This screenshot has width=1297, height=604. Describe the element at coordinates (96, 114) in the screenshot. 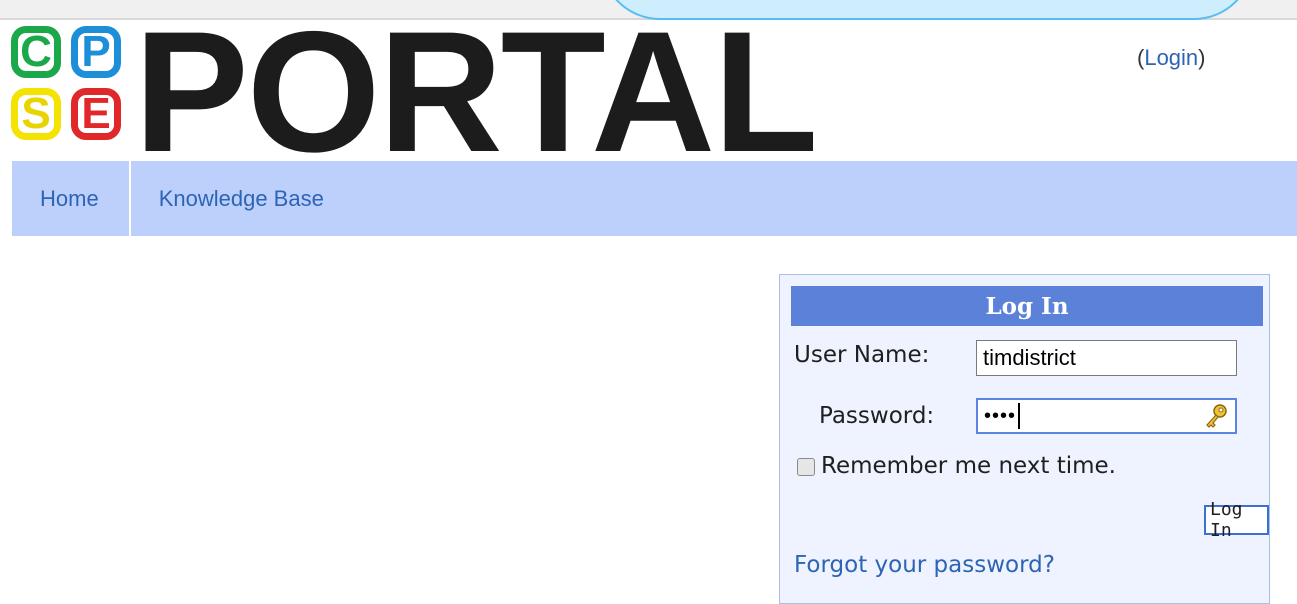

I see `logo-letter-e: E` at that location.